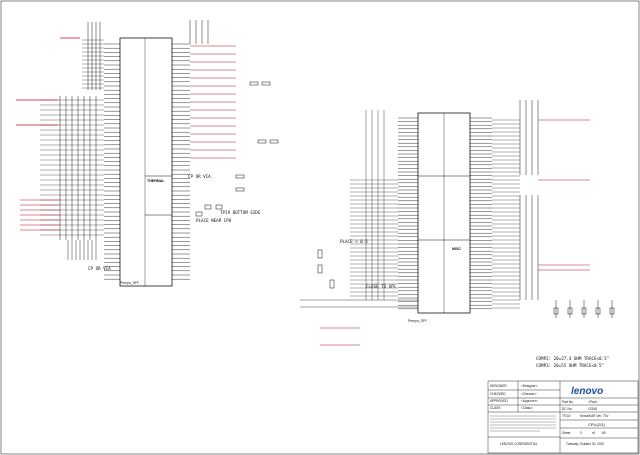 Image resolution: width=640 pixels, height=455 pixels. What do you see at coordinates (240, 212) in the screenshot?
I see `note-tp19-bottom: TP19 BOTTOM SIDE` at bounding box center [240, 212].